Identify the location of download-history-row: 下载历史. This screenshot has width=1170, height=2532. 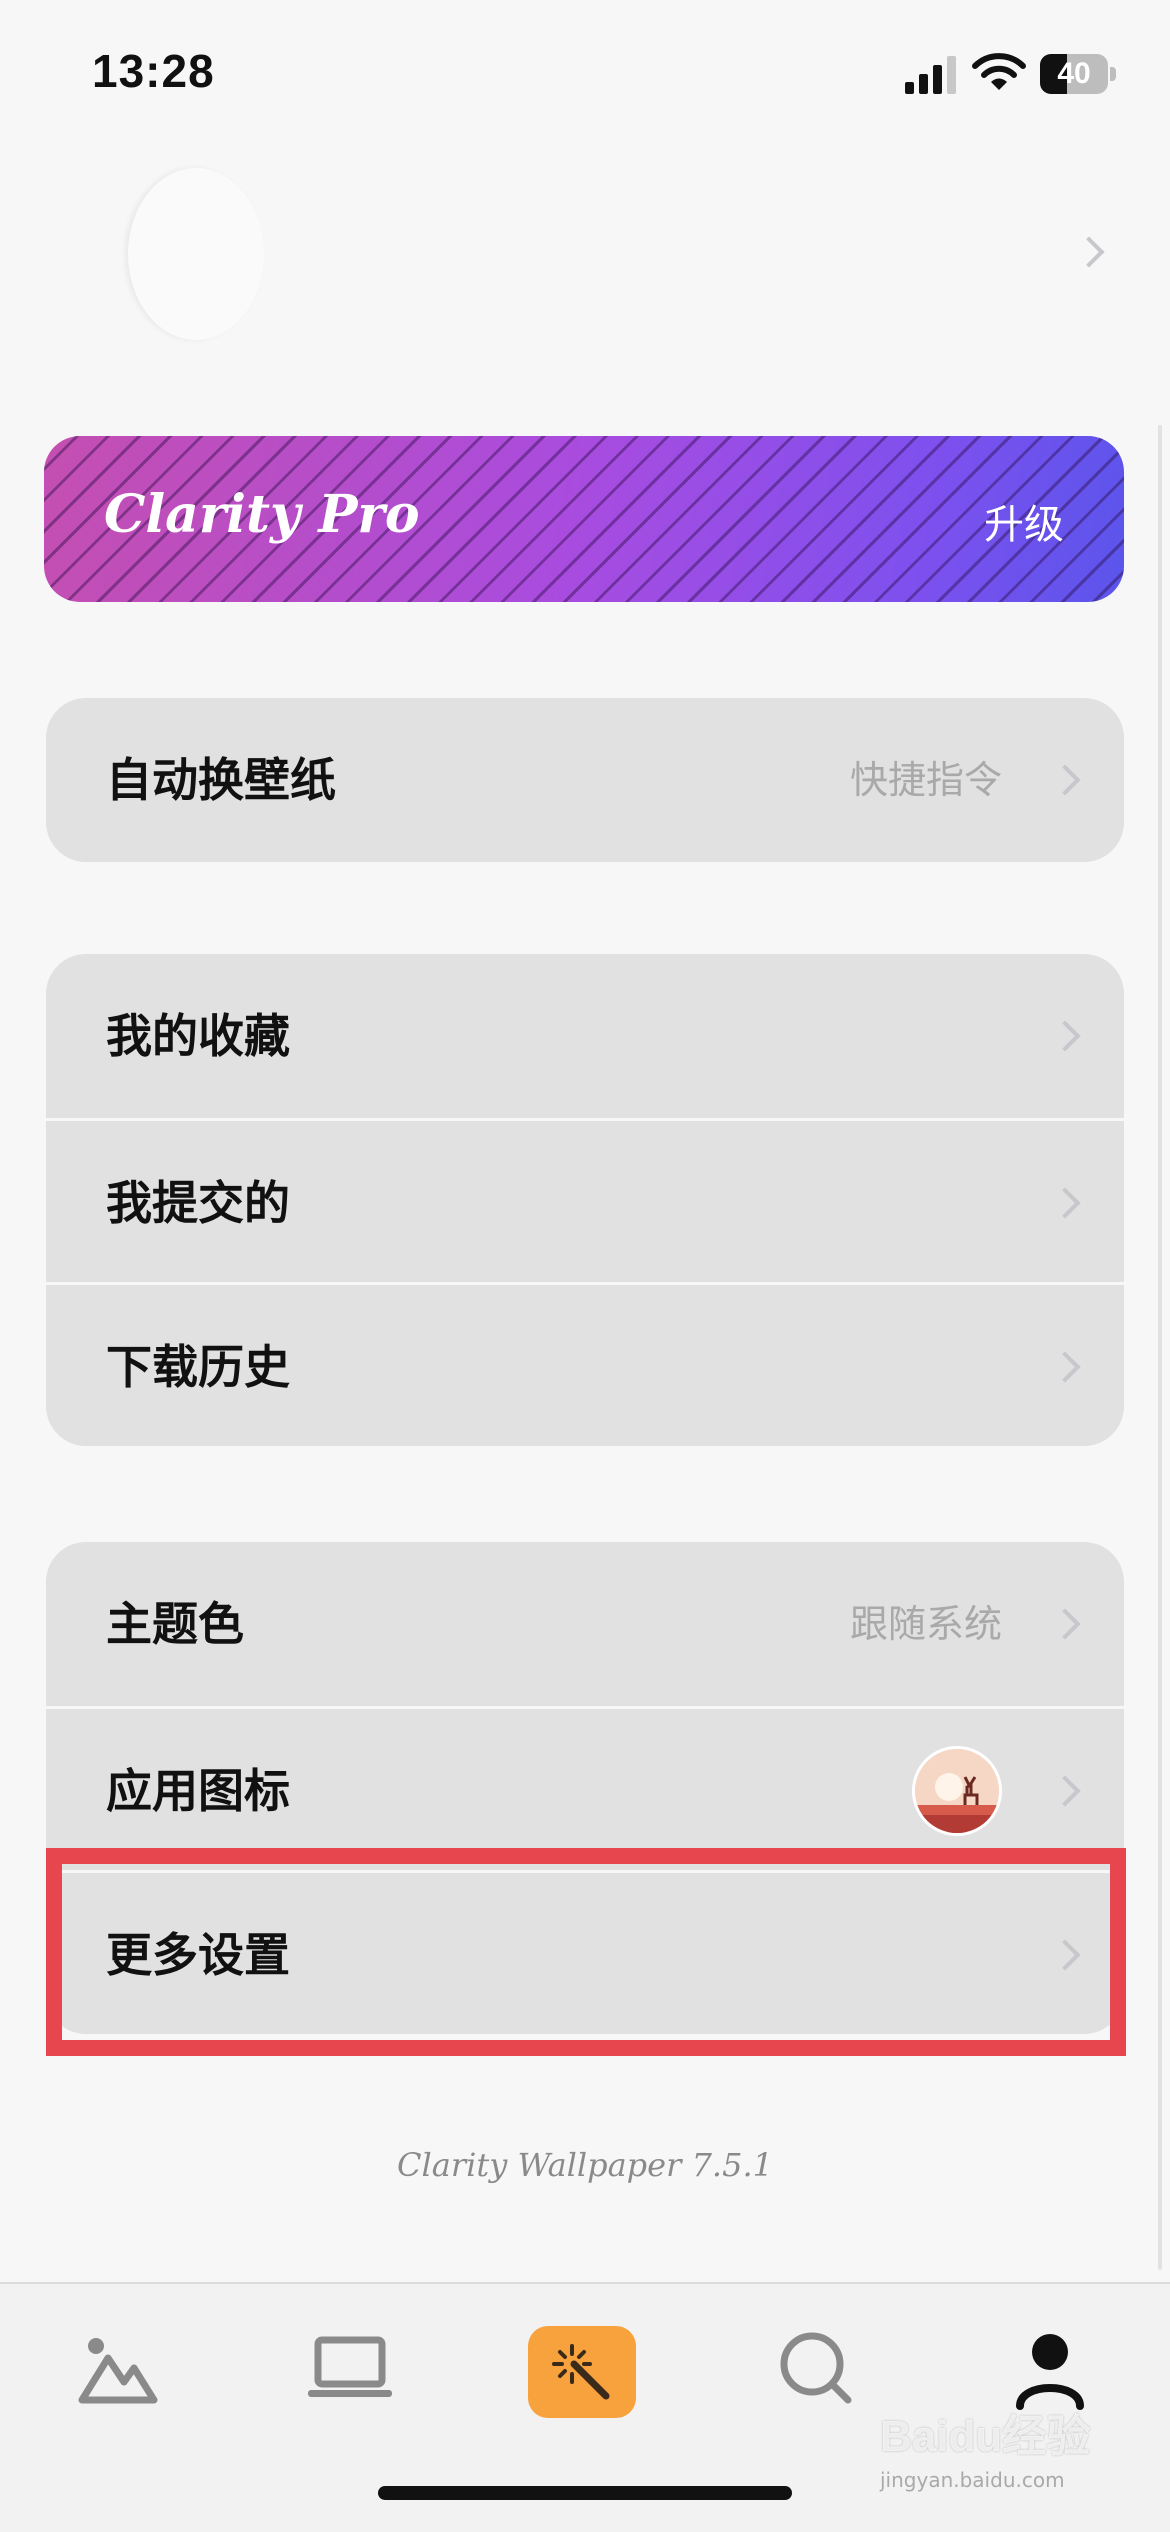
(585, 1364).